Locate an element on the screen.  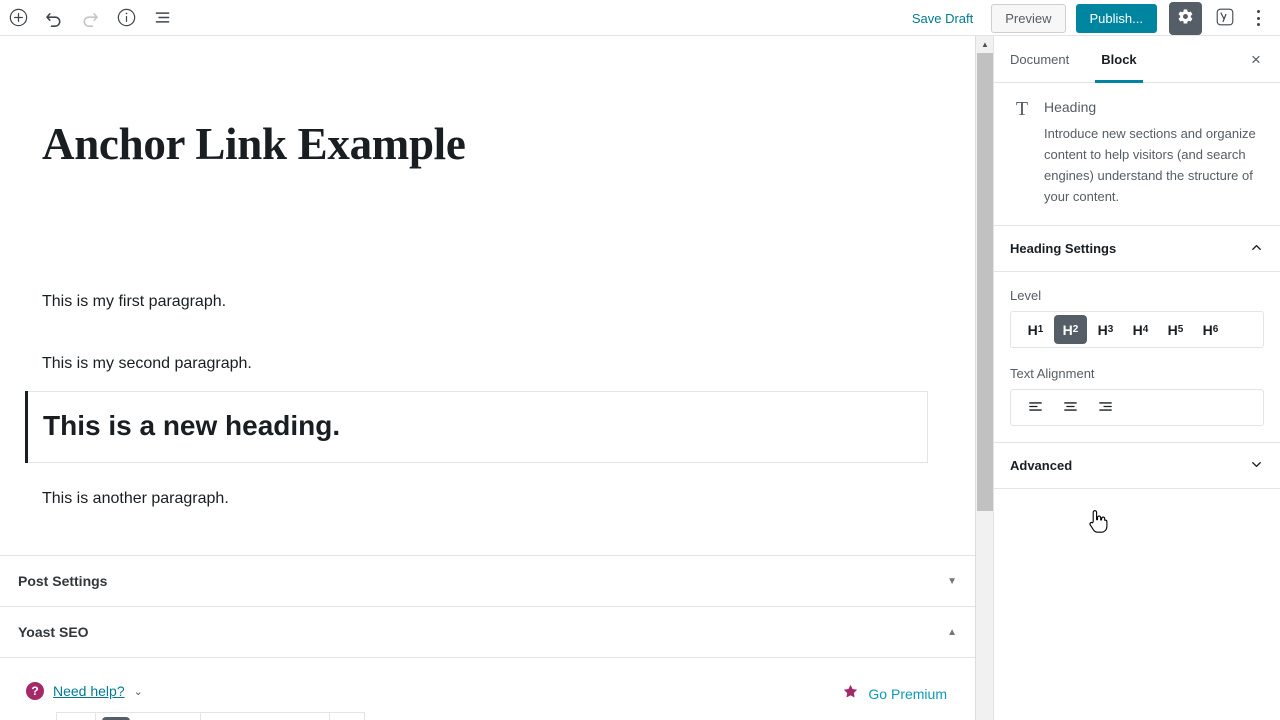
heading-t-icon: T is located at coordinates (1022, 109).